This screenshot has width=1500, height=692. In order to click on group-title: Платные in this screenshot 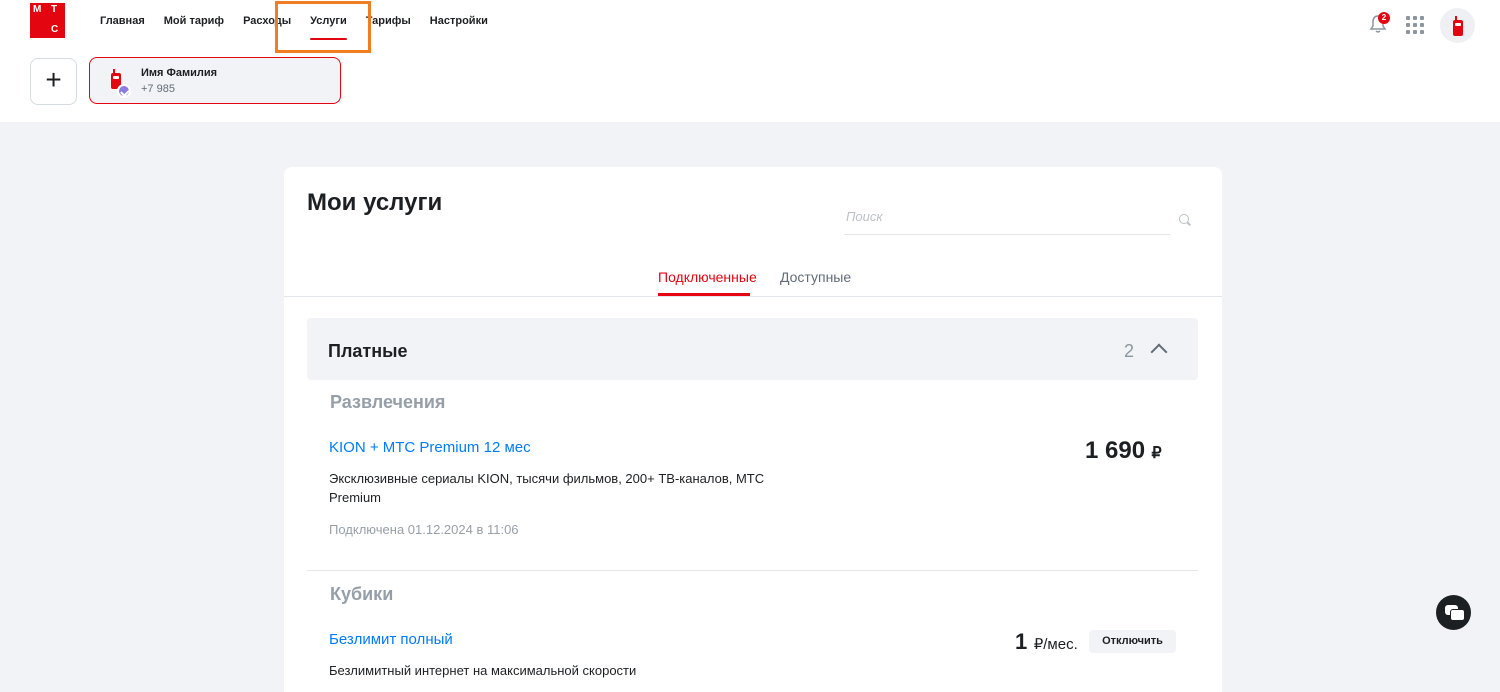, I will do `click(368, 351)`.